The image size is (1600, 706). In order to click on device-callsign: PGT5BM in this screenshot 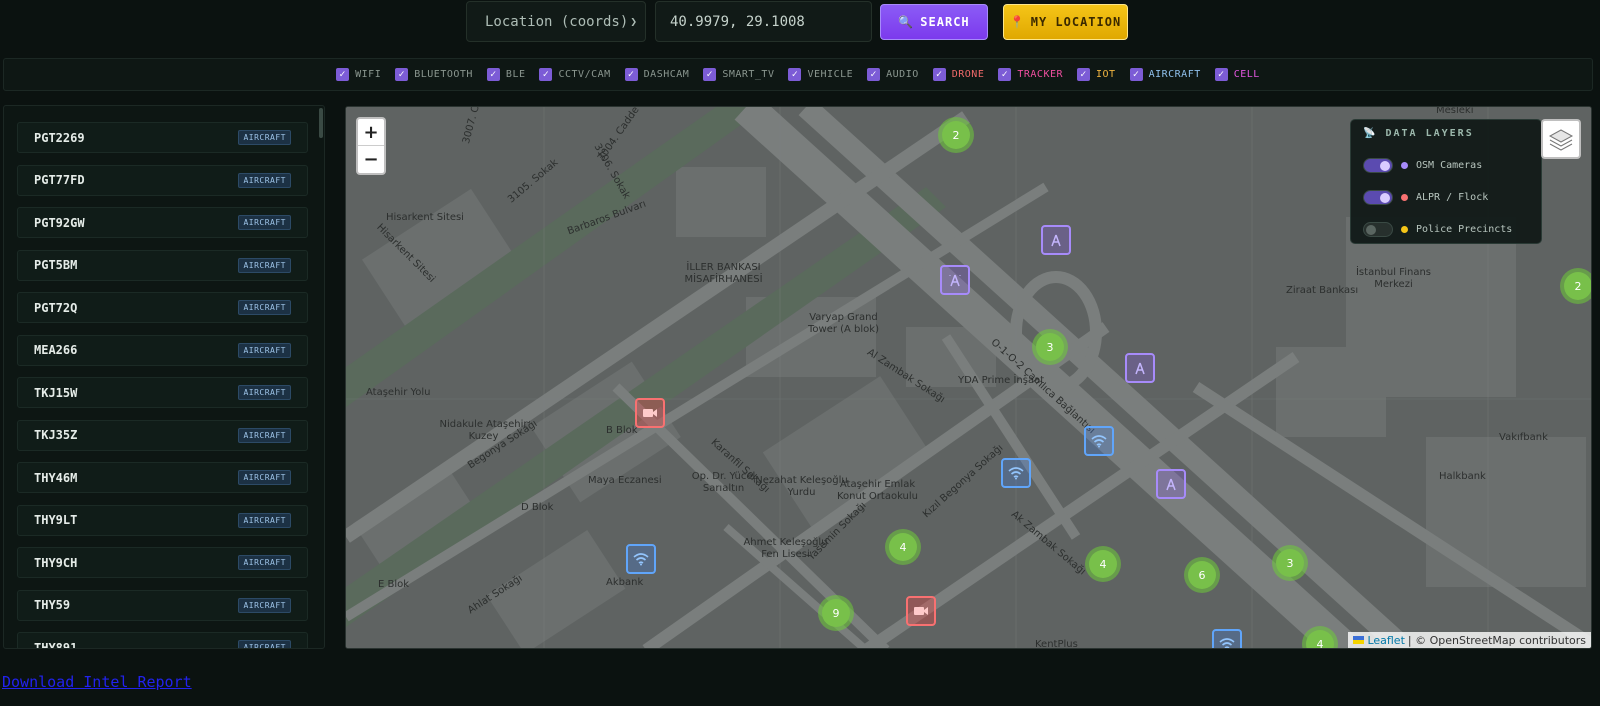, I will do `click(56, 265)`.